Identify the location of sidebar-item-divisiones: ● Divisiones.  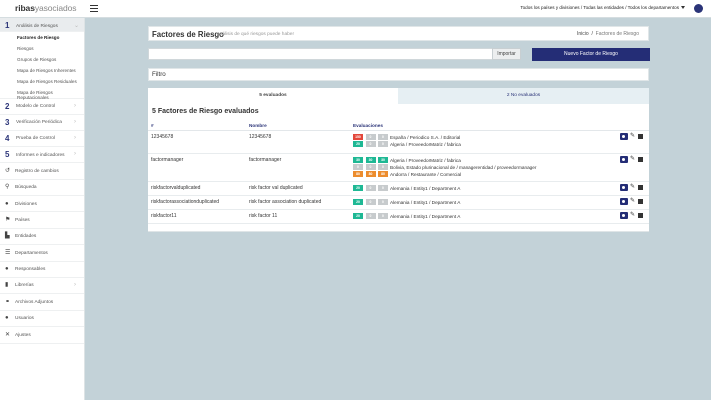
(42, 204).